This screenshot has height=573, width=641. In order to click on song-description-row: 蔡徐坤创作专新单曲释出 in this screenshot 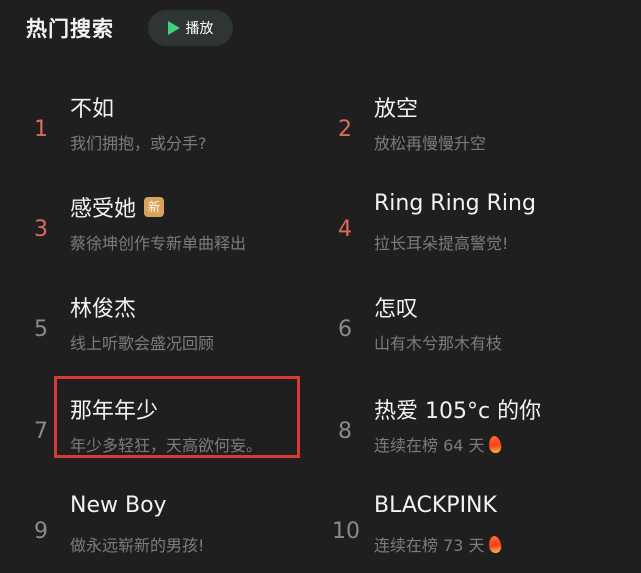, I will do `click(158, 242)`.